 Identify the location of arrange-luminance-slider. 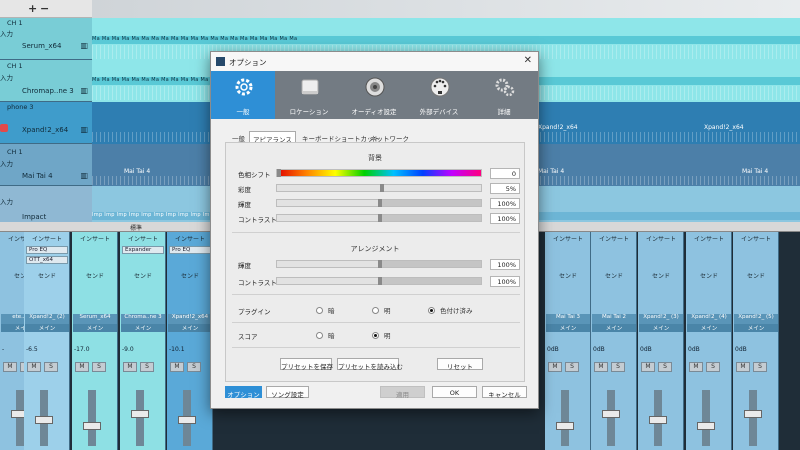
(379, 264).